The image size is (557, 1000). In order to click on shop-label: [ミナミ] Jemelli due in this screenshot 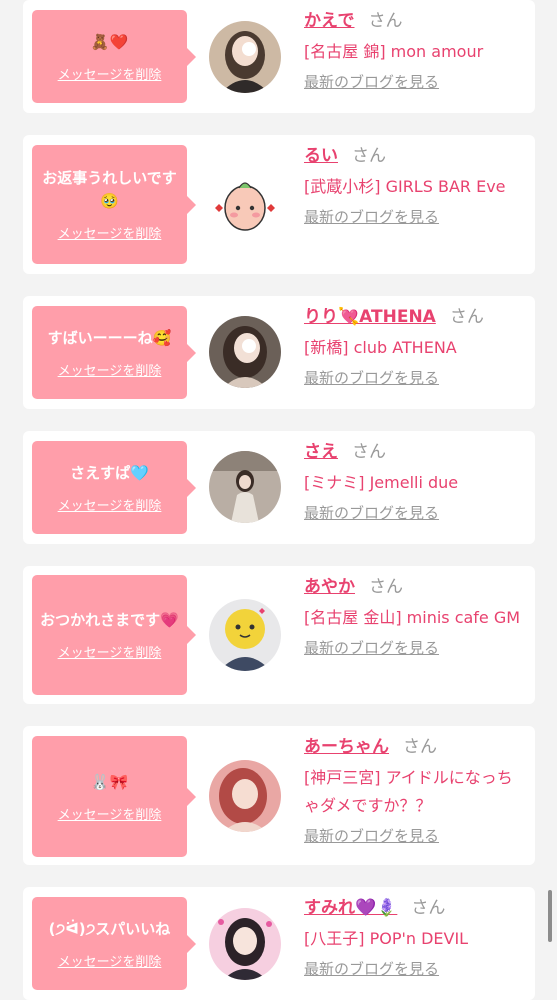, I will do `click(381, 482)`.